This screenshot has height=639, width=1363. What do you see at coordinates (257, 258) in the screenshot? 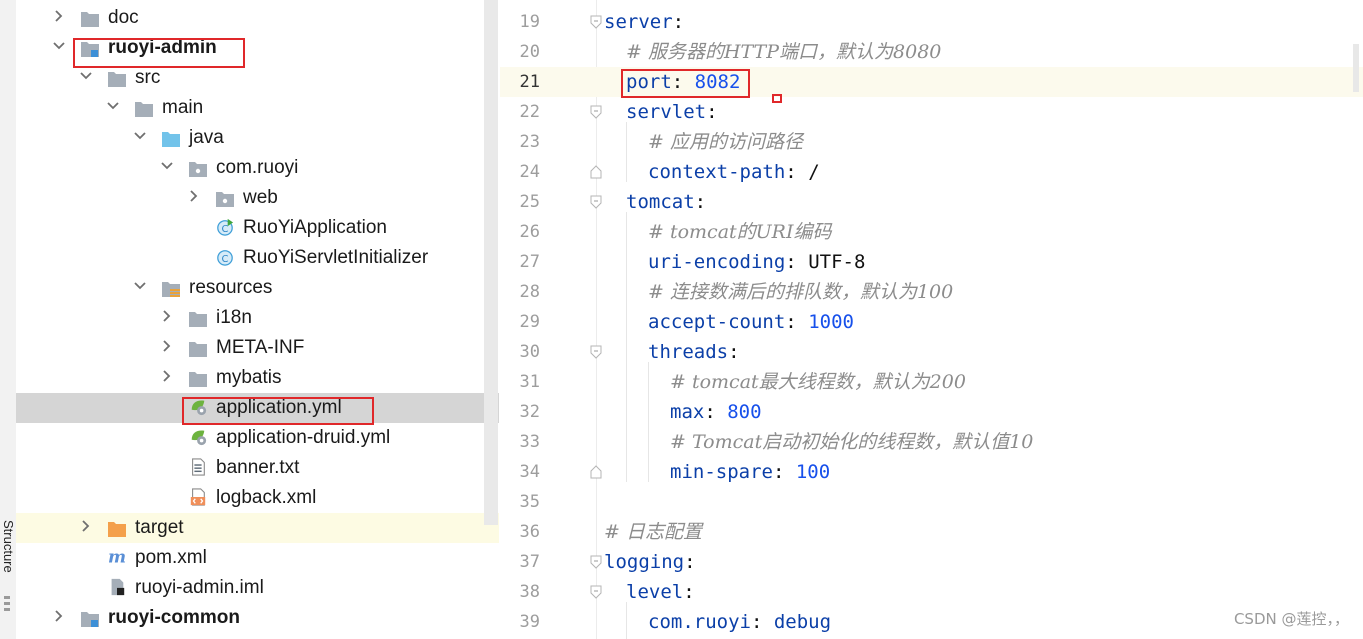
I see `tree-node-ruoyi-servlet-initializer: C RuoYiServletInitializer` at bounding box center [257, 258].